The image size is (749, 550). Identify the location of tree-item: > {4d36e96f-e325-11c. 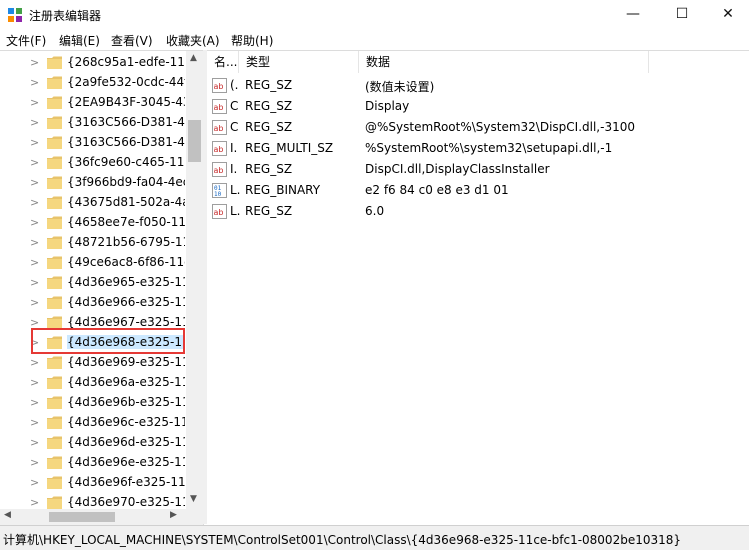
(93, 483).